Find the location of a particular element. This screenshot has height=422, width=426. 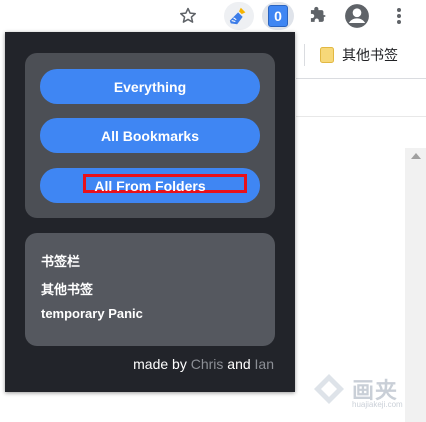

all-bookmarks-button: All Bookmarks is located at coordinates (150, 135).